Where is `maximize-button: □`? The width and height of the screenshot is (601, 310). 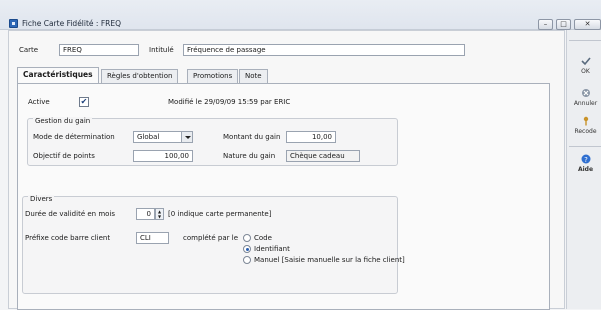
maximize-button: □ is located at coordinates (563, 24).